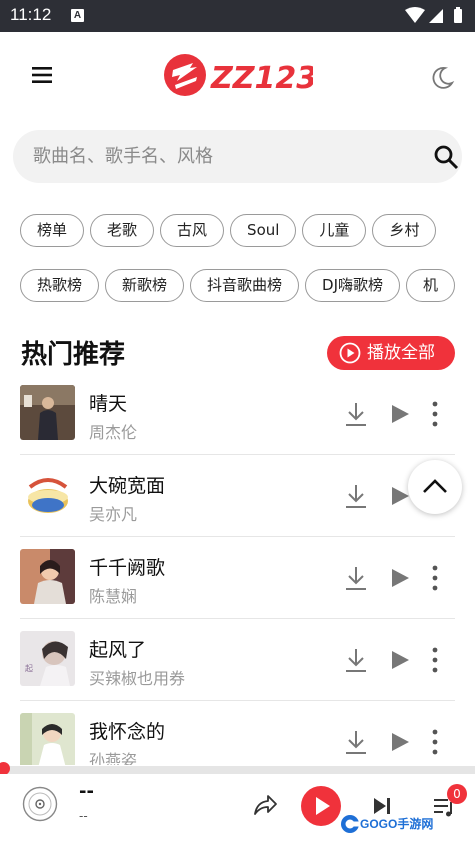 The height and width of the screenshot is (844, 475). What do you see at coordinates (108, 404) in the screenshot?
I see `song-title: 晴天` at bounding box center [108, 404].